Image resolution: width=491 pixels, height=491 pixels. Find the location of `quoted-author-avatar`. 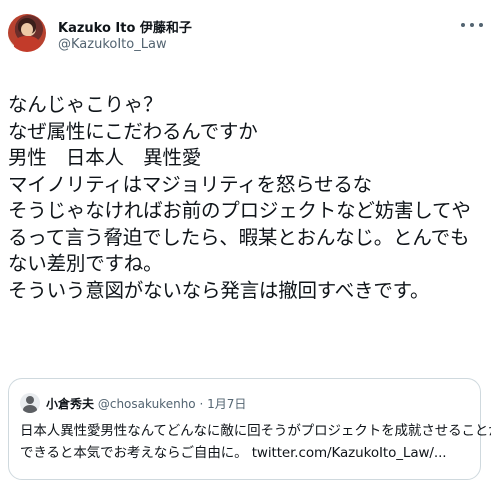

quoted-author-avatar is located at coordinates (30, 403).